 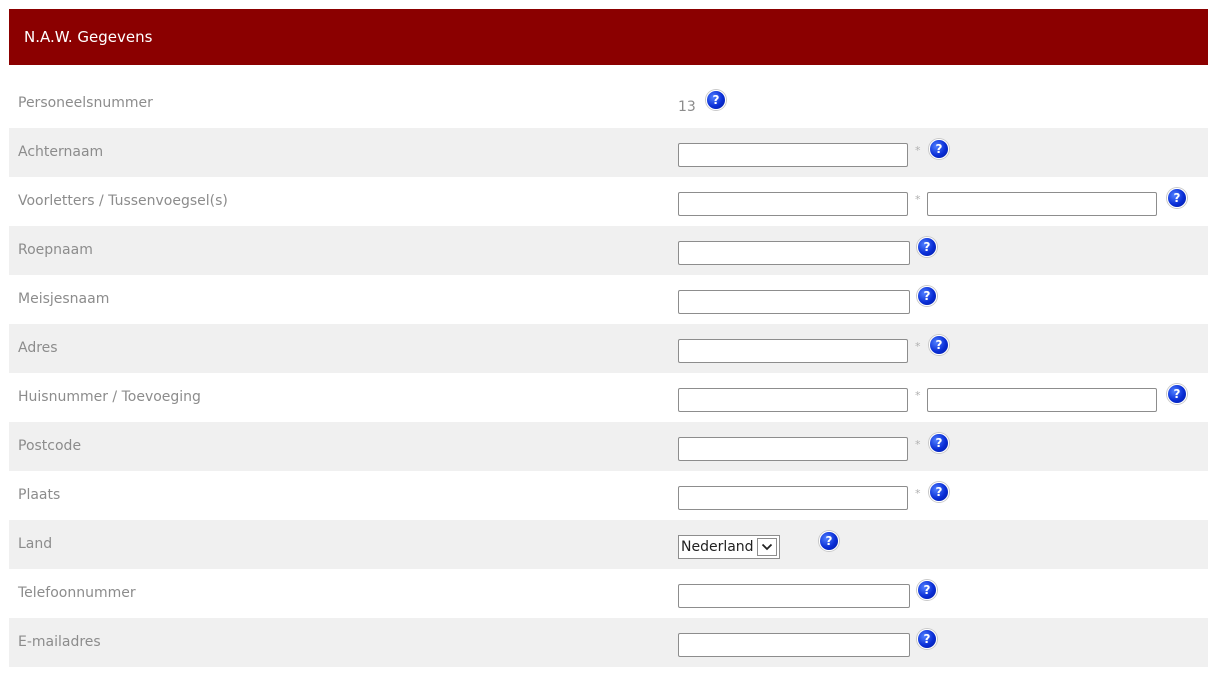 What do you see at coordinates (794, 645) in the screenshot?
I see `emailadres-input` at bounding box center [794, 645].